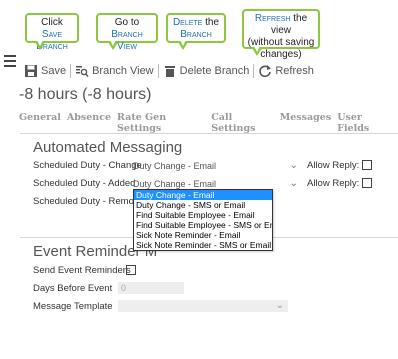 This screenshot has height=359, width=398. Describe the element at coordinates (203, 306) in the screenshot. I see `message-template-select: ⌄` at that location.